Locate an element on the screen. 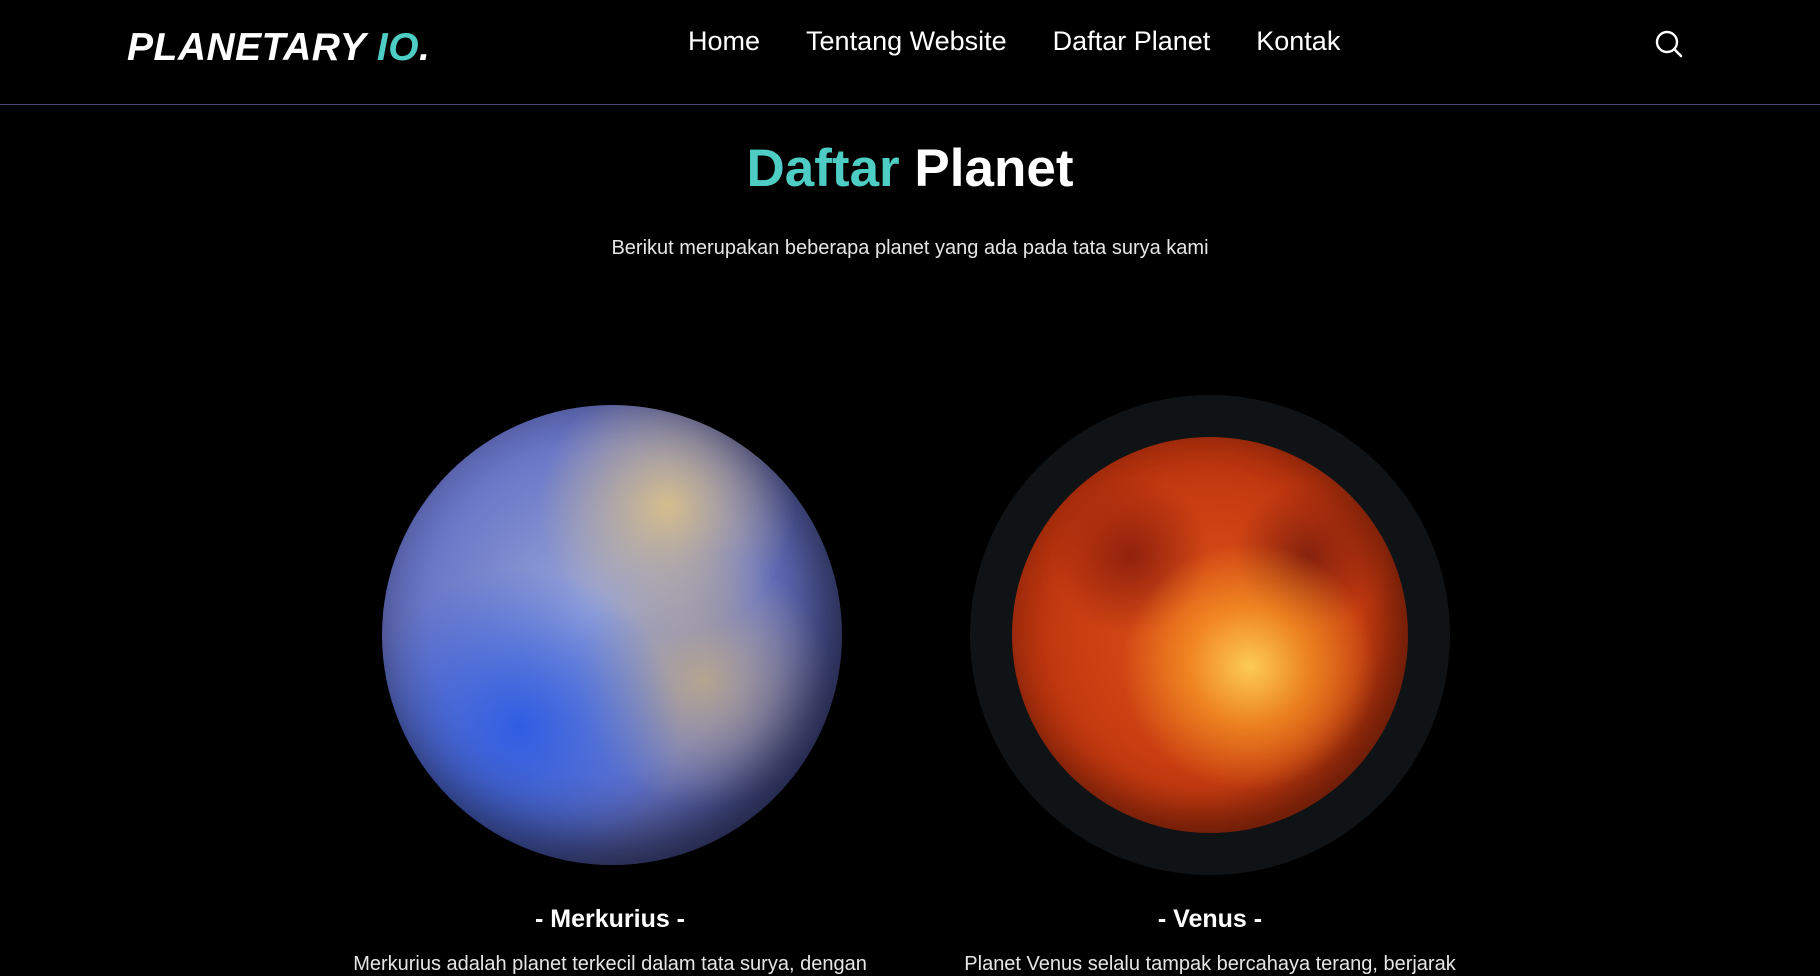  nav-link-kontak: Kontak is located at coordinates (1298, 41).